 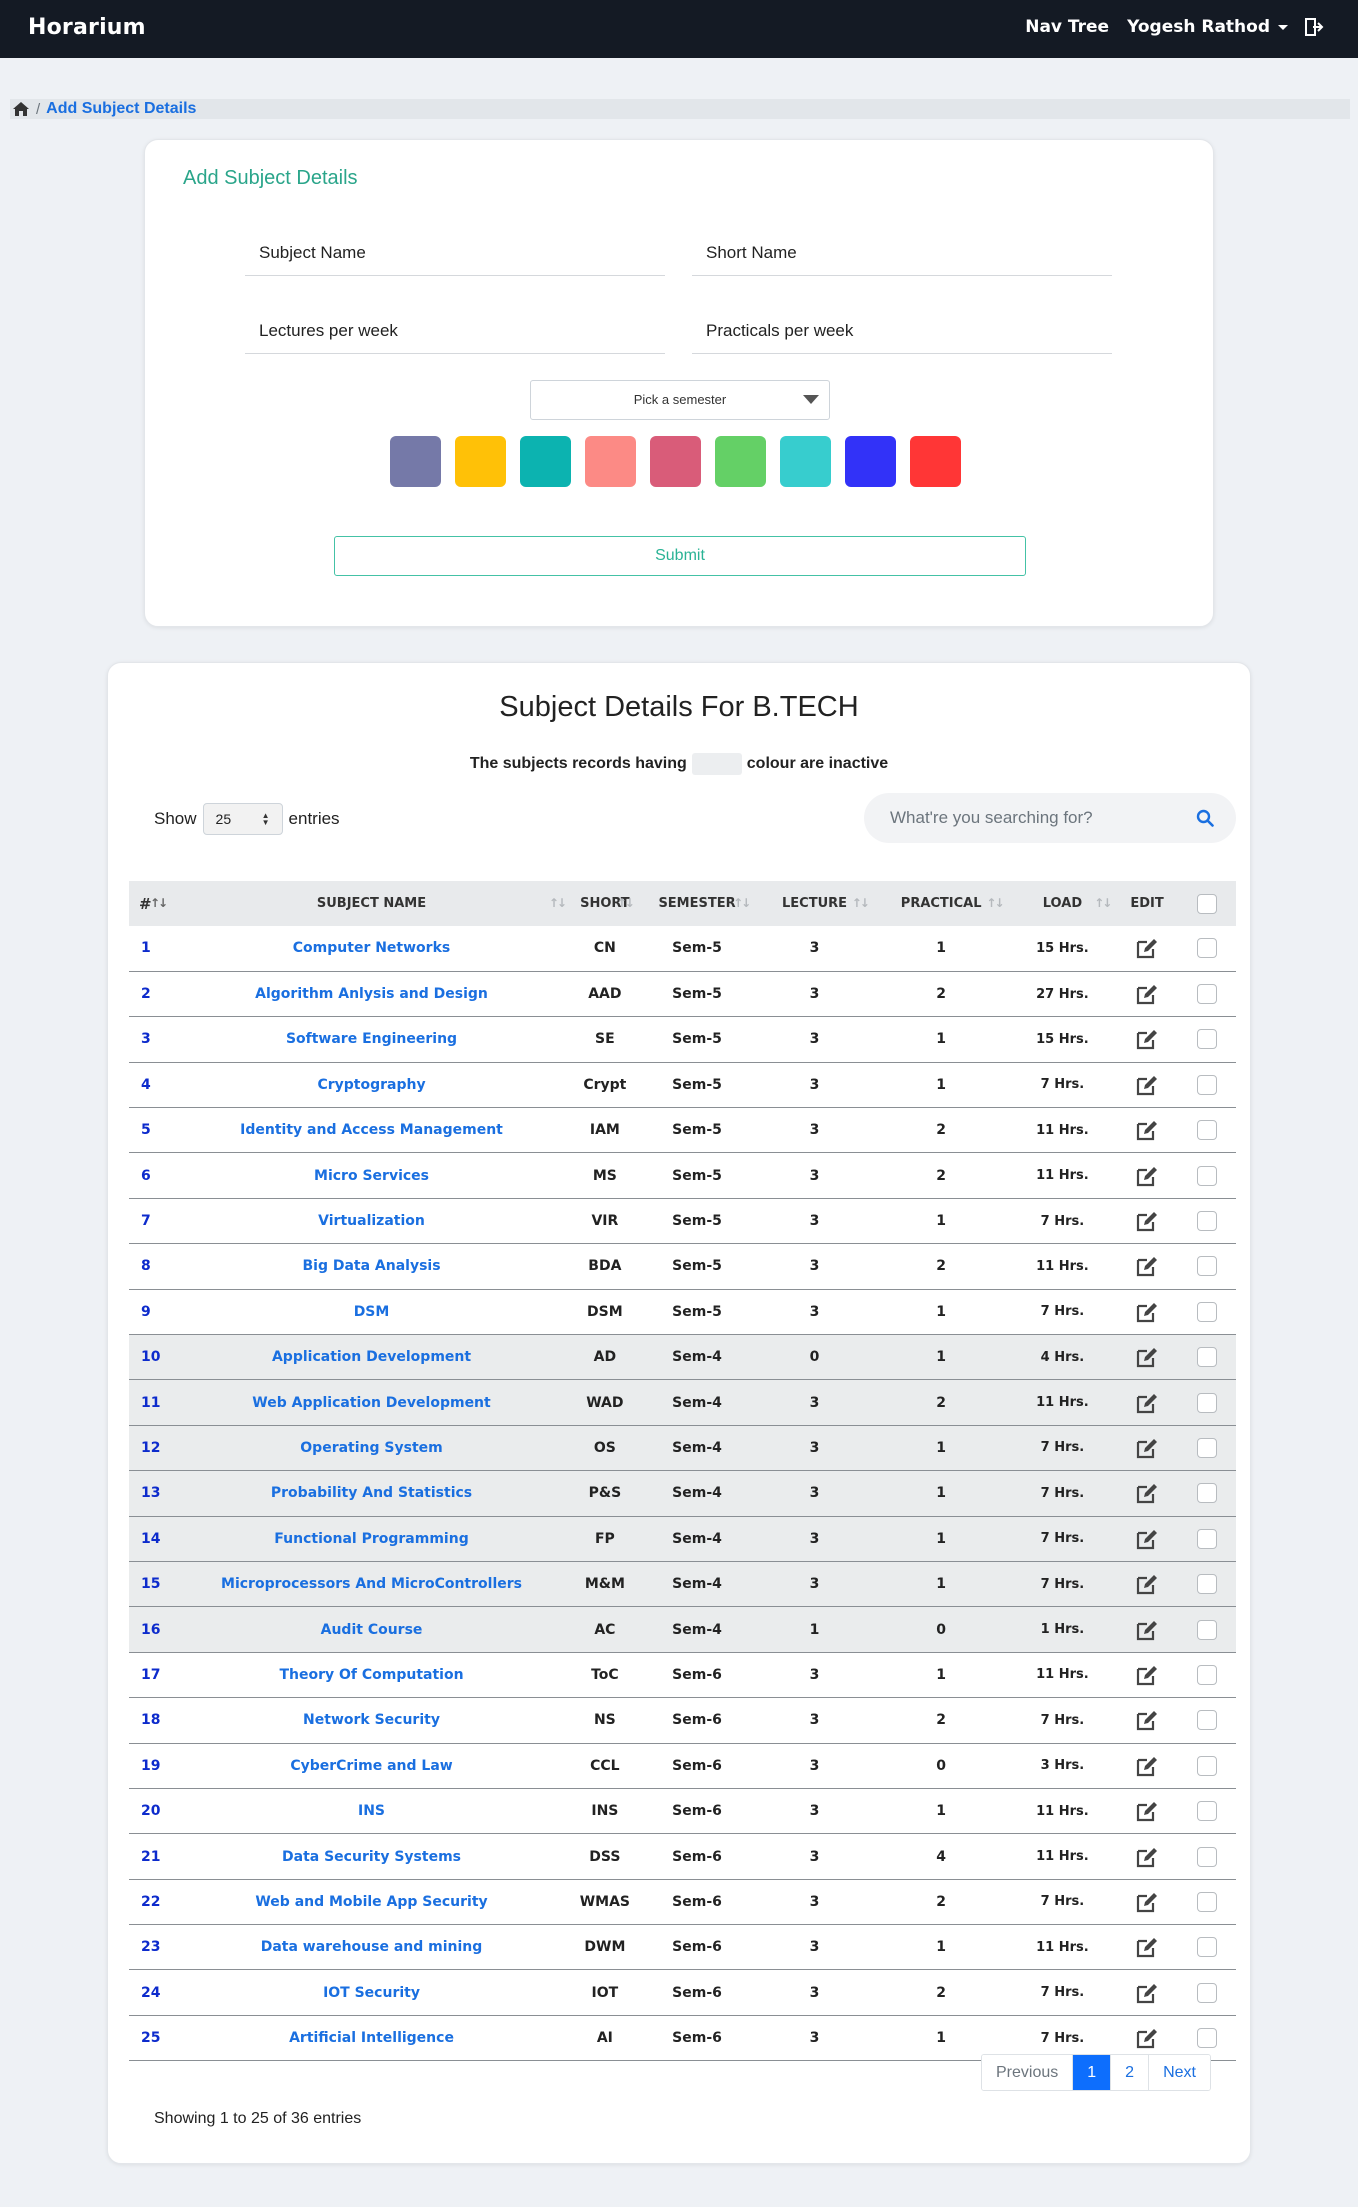 I want to click on subject-name-link: Probability And Statistics, so click(x=371, y=1493).